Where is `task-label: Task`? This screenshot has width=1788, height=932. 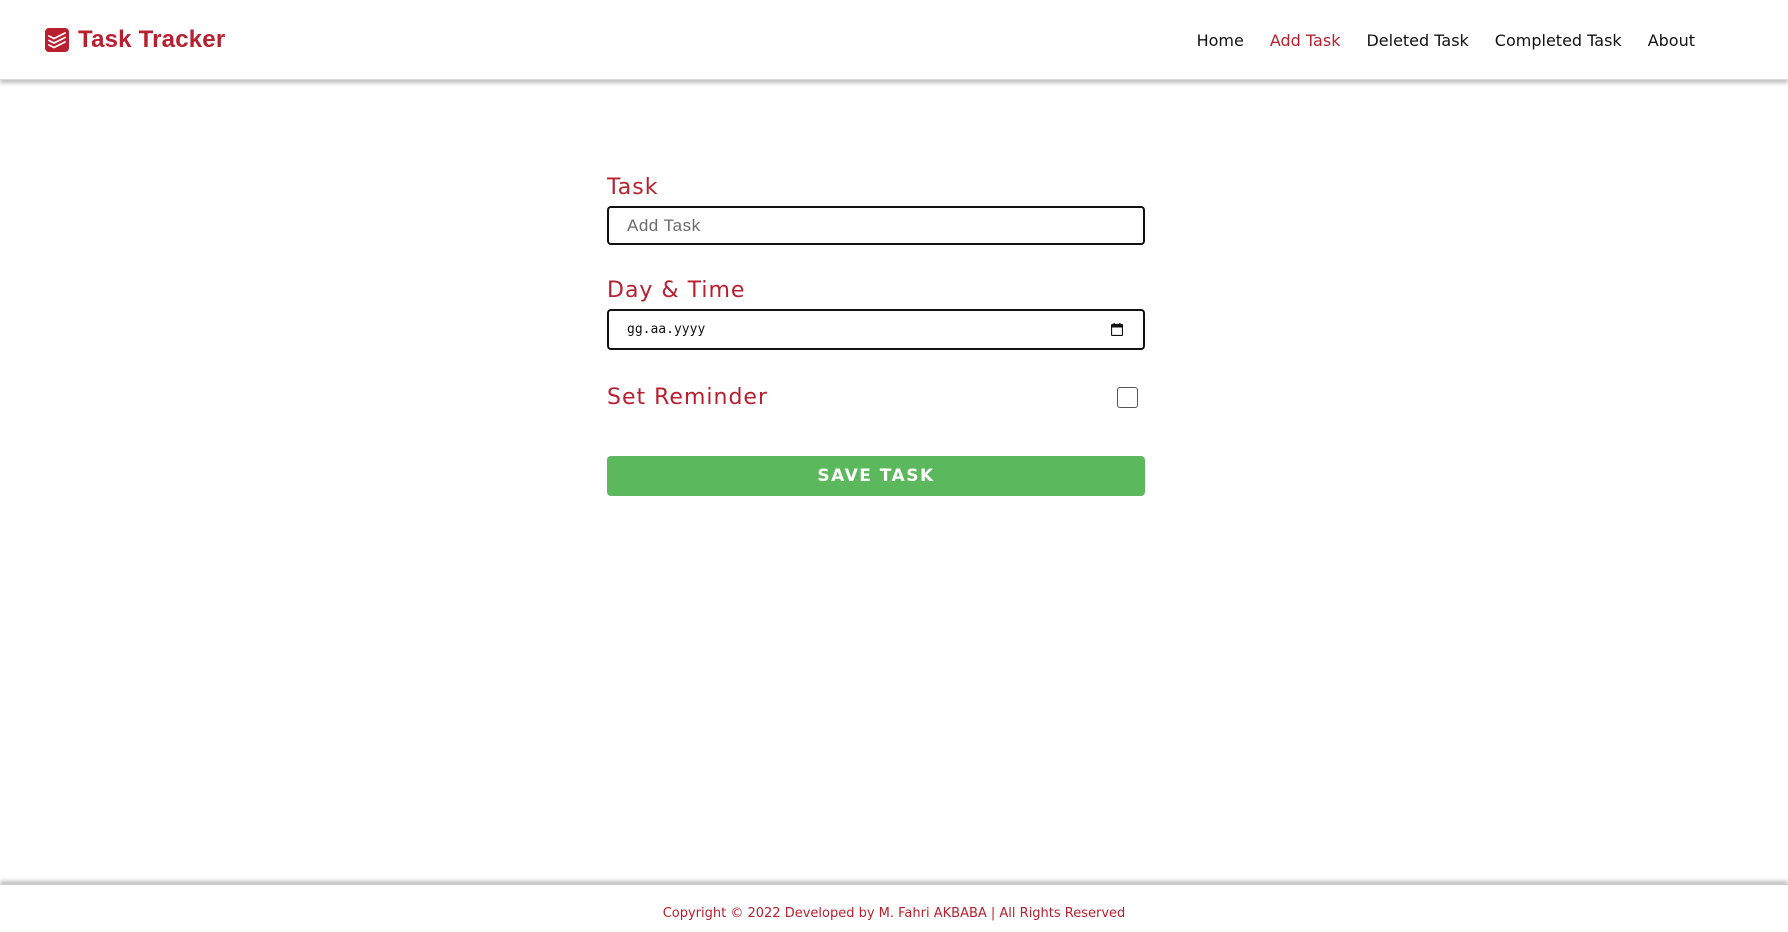
task-label: Task is located at coordinates (633, 187).